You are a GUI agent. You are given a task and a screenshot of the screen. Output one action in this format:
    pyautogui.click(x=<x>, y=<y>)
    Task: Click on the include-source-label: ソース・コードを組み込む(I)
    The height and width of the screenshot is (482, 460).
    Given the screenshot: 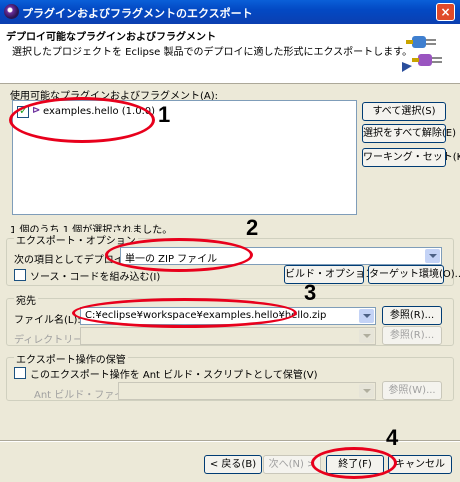 What is the action you would take?
    pyautogui.click(x=95, y=277)
    